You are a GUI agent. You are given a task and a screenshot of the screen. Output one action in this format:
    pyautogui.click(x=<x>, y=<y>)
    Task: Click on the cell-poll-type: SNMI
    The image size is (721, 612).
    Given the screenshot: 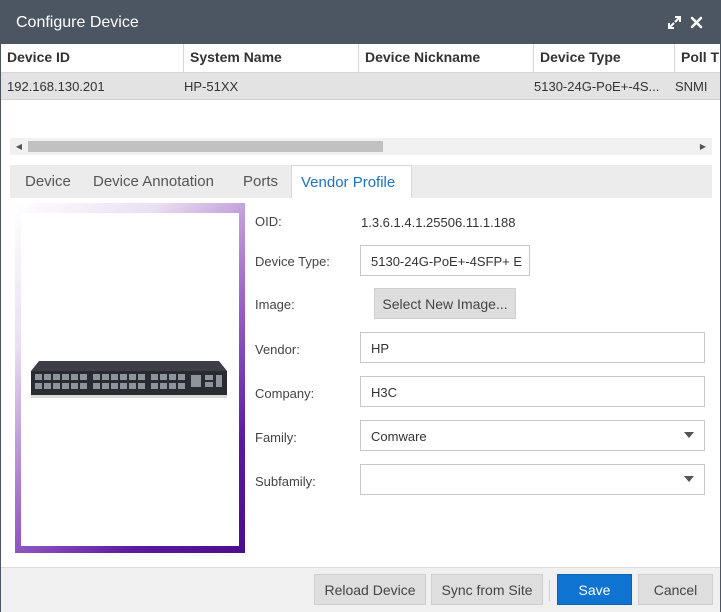 What is the action you would take?
    pyautogui.click(x=691, y=86)
    